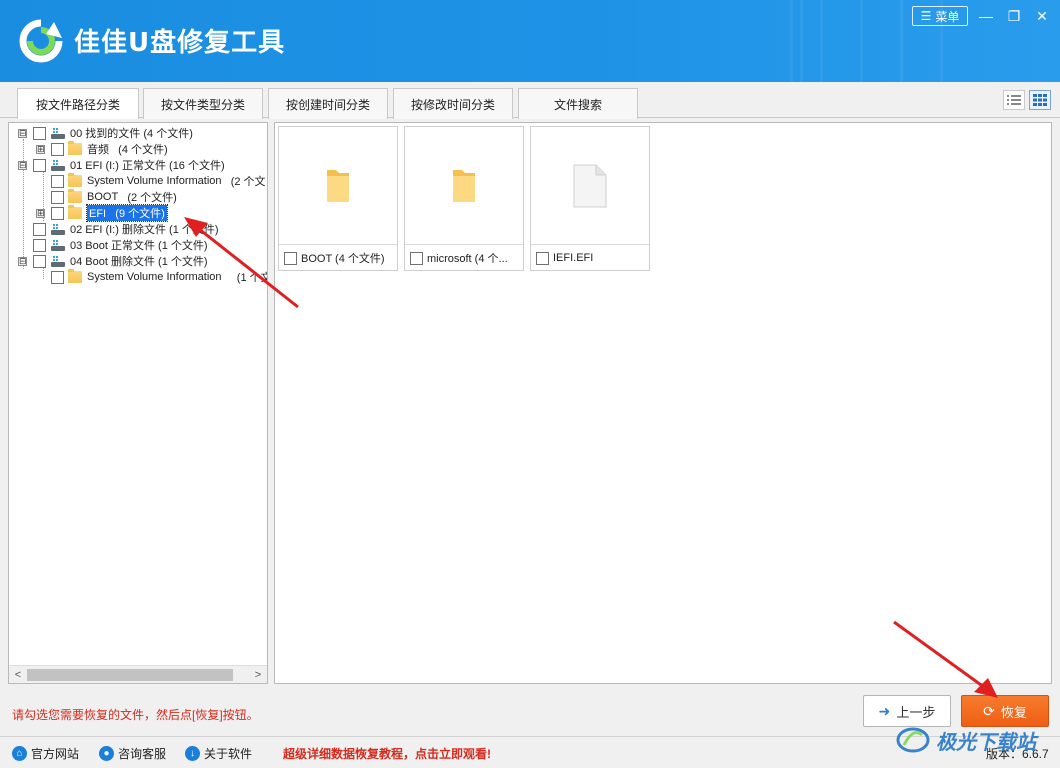 Image resolution: width=1060 pixels, height=768 pixels. I want to click on about-link: ↓ 关于软件, so click(218, 753).